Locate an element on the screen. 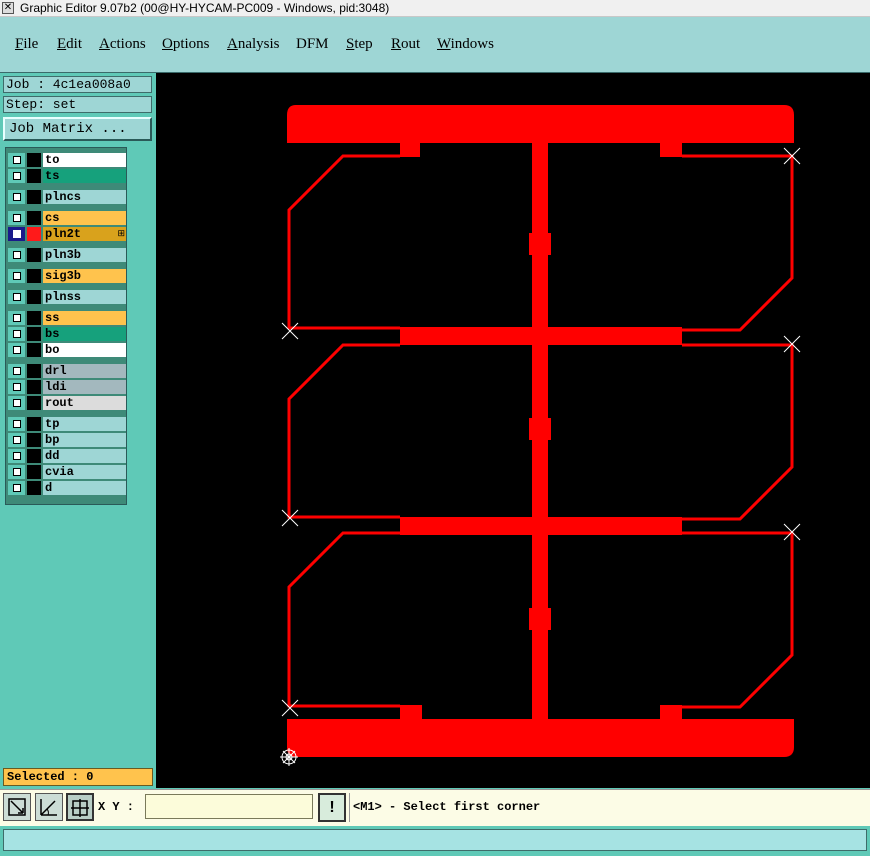 The width and height of the screenshot is (870, 856). layer-row-plnss: plnss is located at coordinates (67, 297).